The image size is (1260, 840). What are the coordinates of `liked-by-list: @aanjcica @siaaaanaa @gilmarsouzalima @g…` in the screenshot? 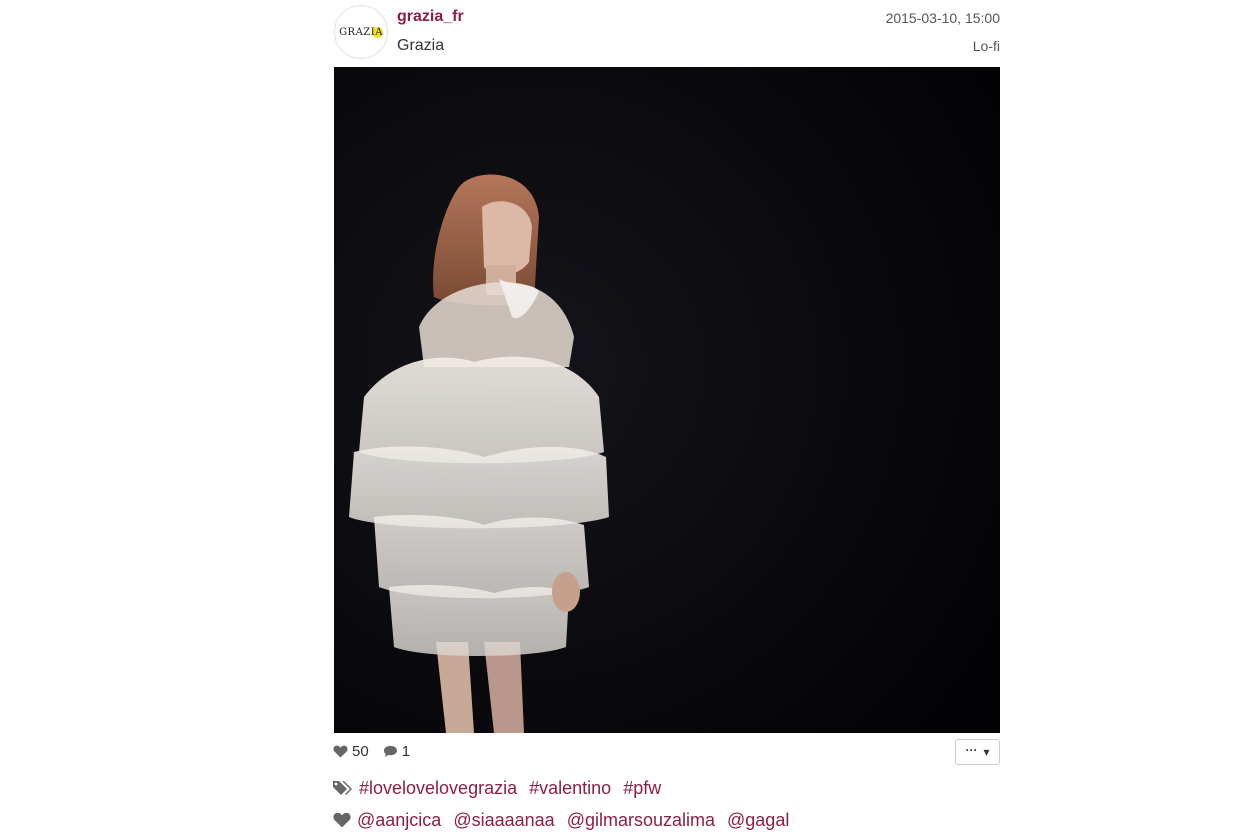 It's located at (567, 820).